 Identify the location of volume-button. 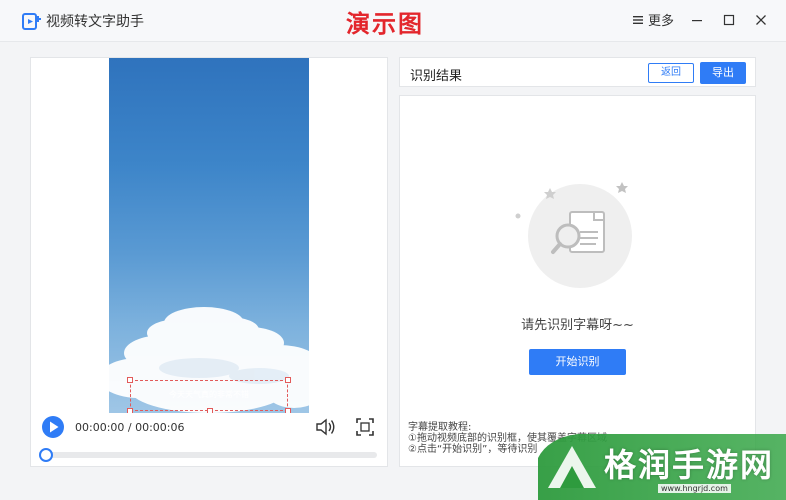
(326, 429).